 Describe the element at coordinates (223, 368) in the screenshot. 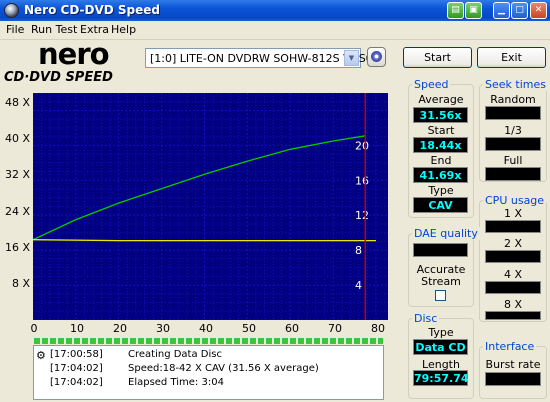

I see `log-text-2: Speed:18-42 X CAV (31.56 X average)` at that location.